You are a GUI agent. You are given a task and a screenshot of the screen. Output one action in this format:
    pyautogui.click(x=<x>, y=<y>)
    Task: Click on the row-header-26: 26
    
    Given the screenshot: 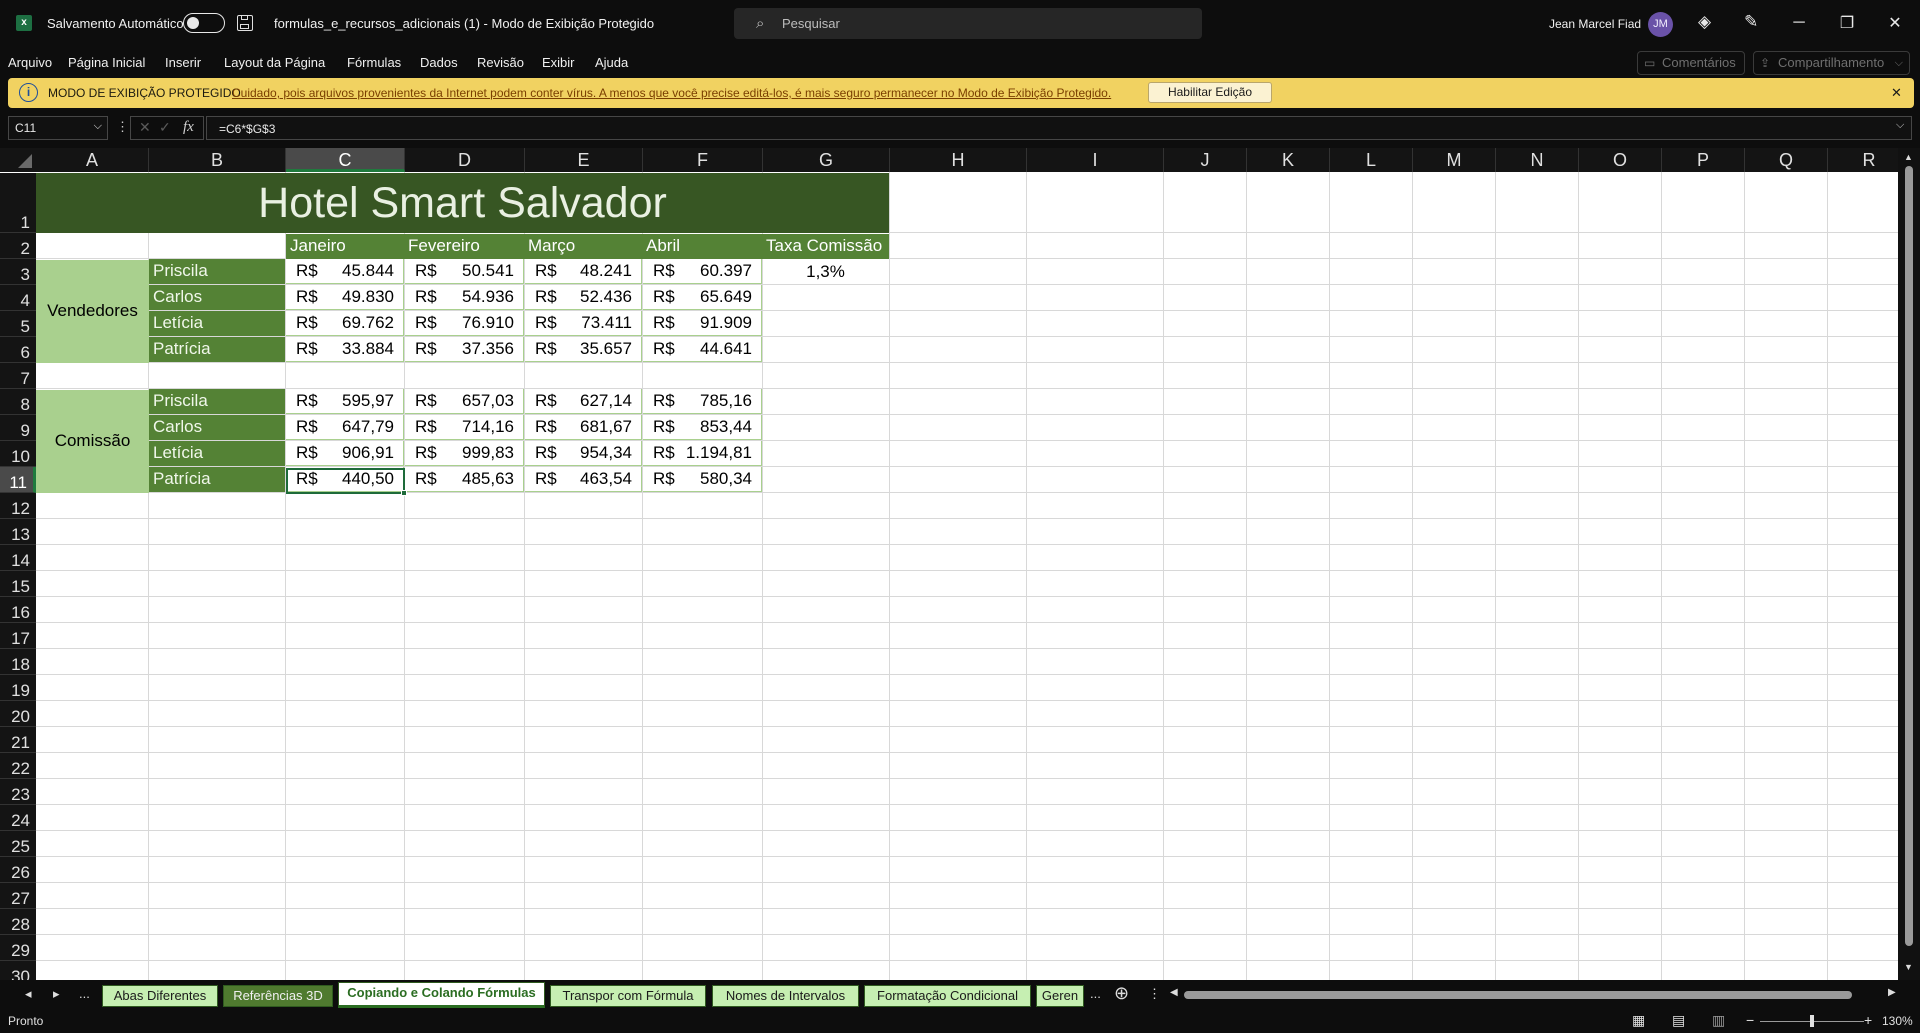 What is the action you would take?
    pyautogui.click(x=18, y=870)
    